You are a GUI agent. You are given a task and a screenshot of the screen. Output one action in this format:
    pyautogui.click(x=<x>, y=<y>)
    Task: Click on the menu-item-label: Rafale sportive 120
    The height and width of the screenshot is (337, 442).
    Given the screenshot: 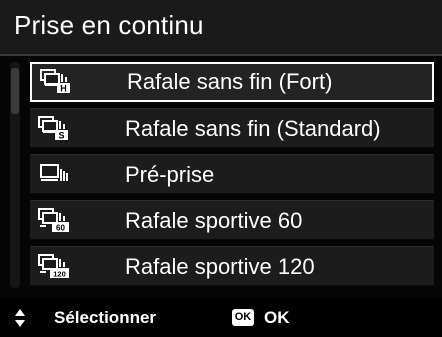 What is the action you would take?
    pyautogui.click(x=220, y=266)
    